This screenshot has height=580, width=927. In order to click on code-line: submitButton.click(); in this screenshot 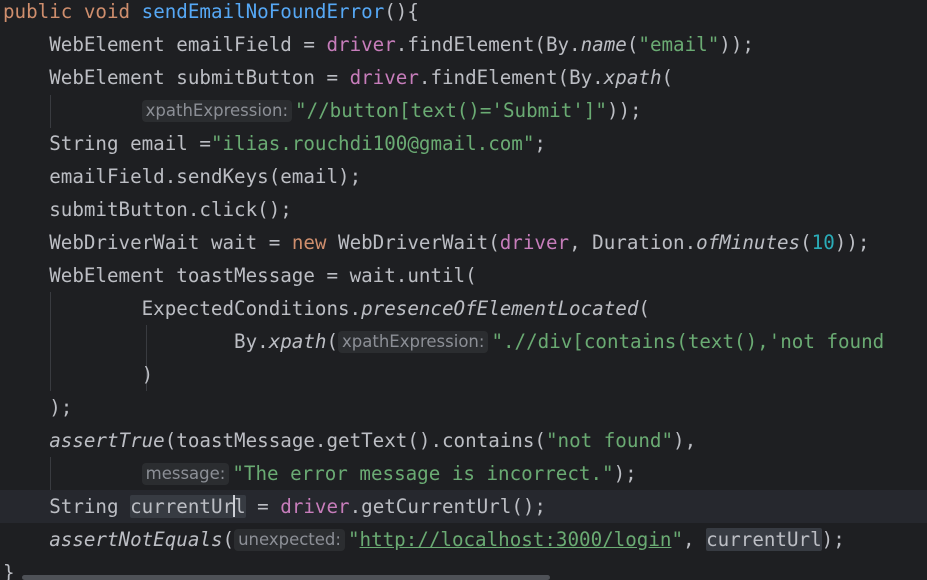, I will do `click(147, 214)`.